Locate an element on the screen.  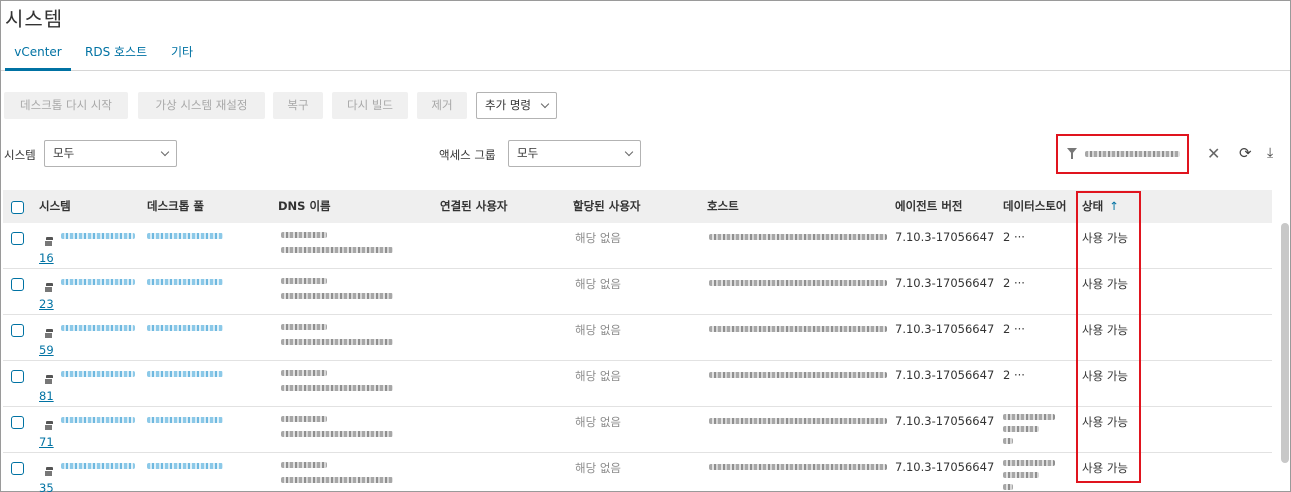
recover-button: 복구 is located at coordinates (298, 105).